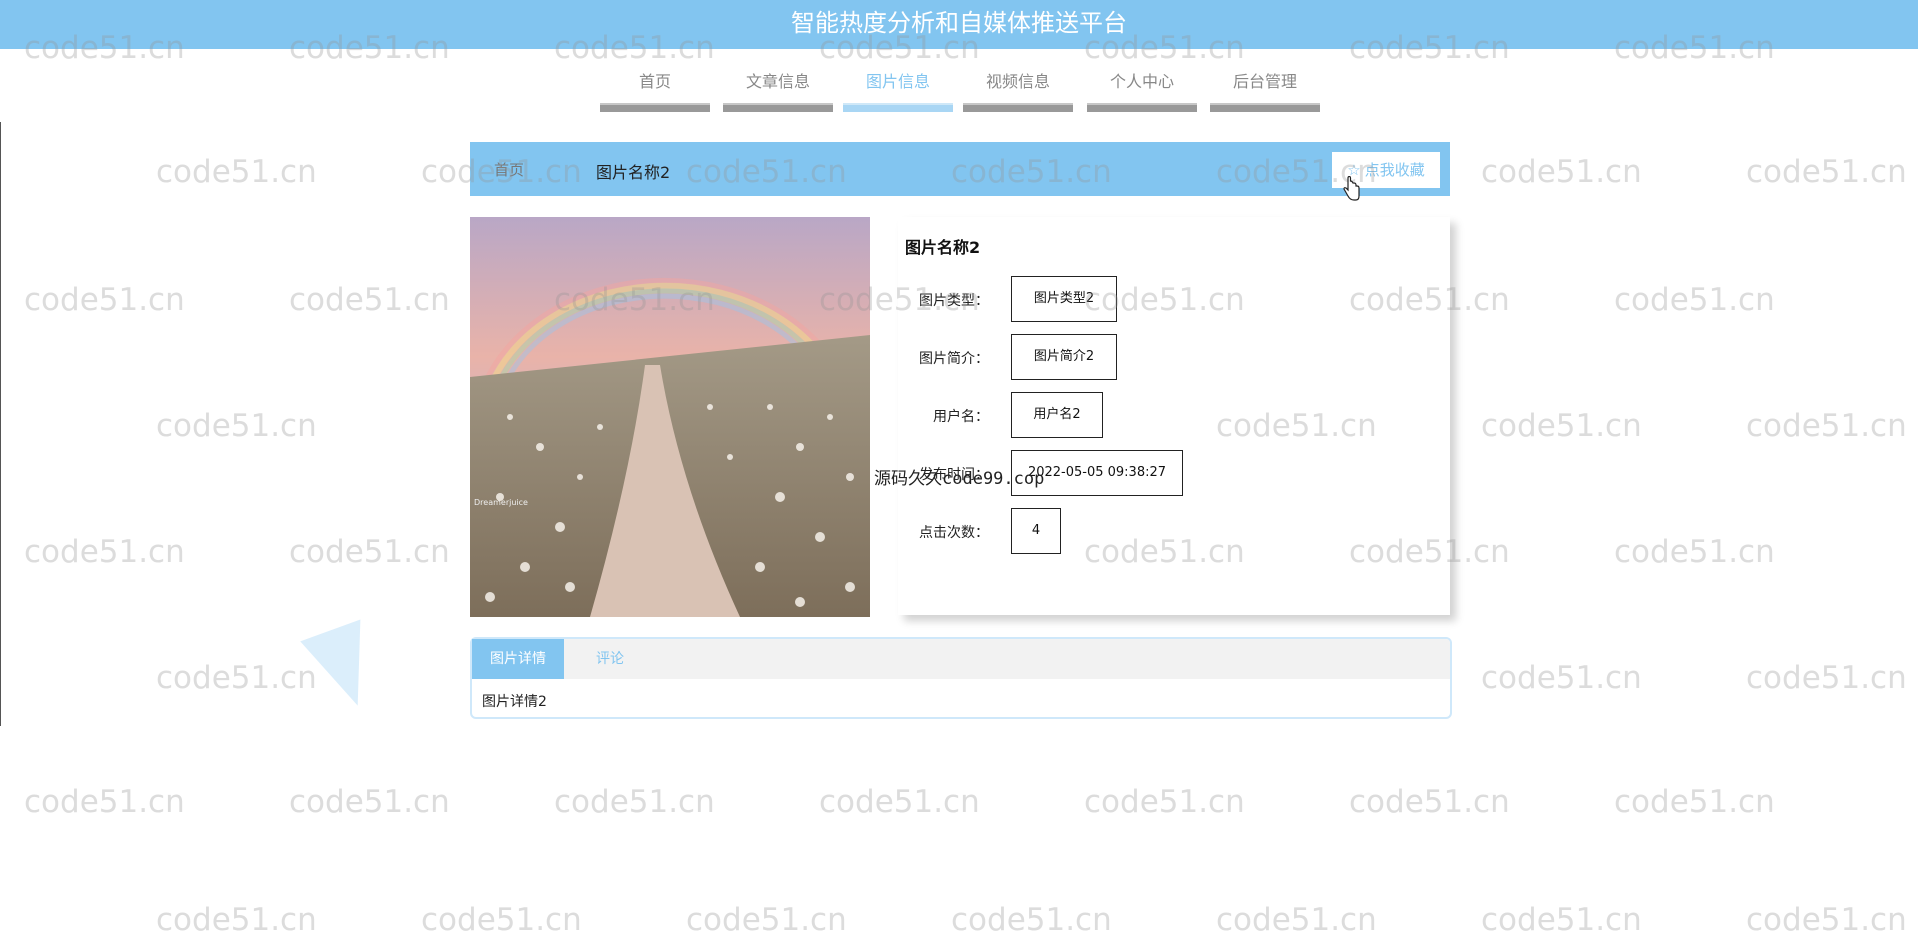 Image resolution: width=1918 pixels, height=932 pixels. I want to click on mouse-cursor-icon, so click(1351, 190).